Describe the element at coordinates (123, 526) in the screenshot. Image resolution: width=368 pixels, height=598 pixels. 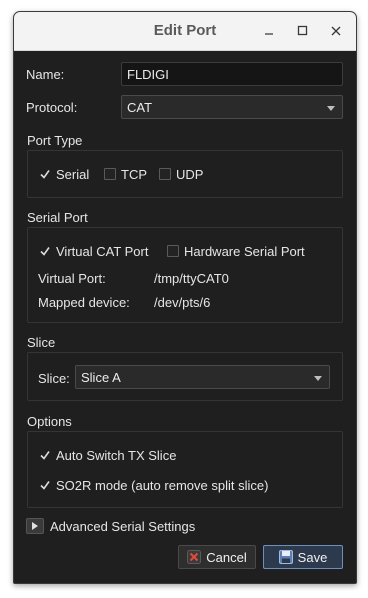
I see `advanced-serial-label: Advanced Serial Settings` at that location.